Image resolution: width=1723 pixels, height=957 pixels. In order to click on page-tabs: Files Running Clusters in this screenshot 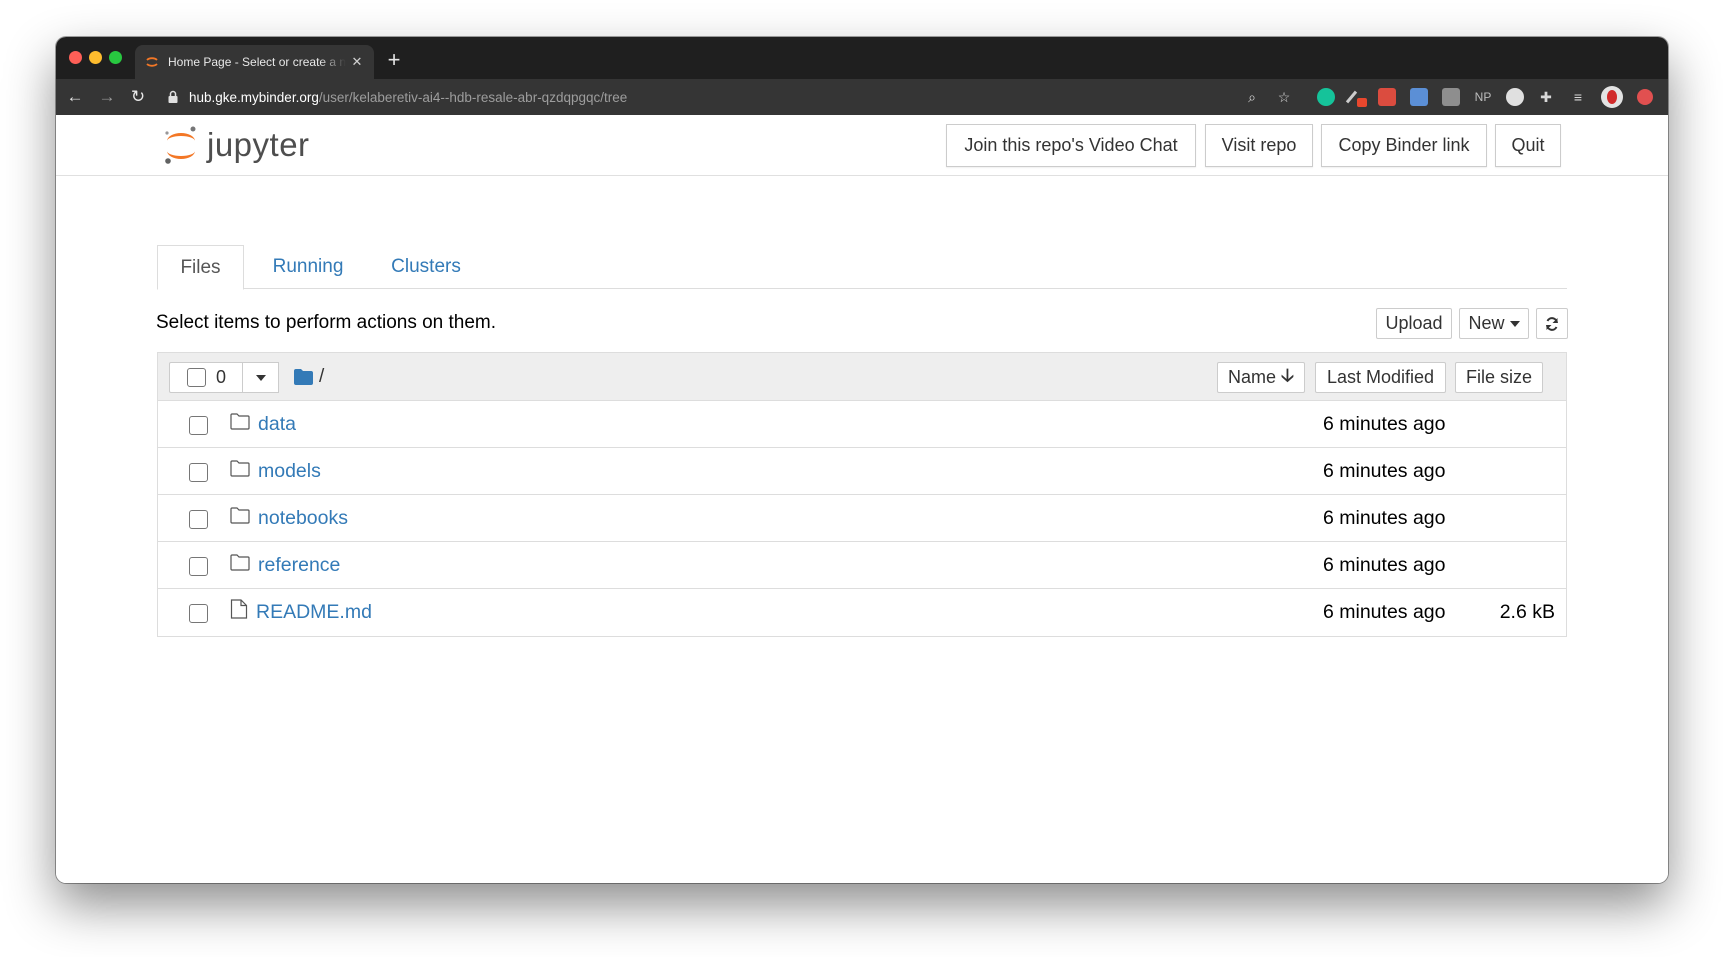, I will do `click(862, 267)`.